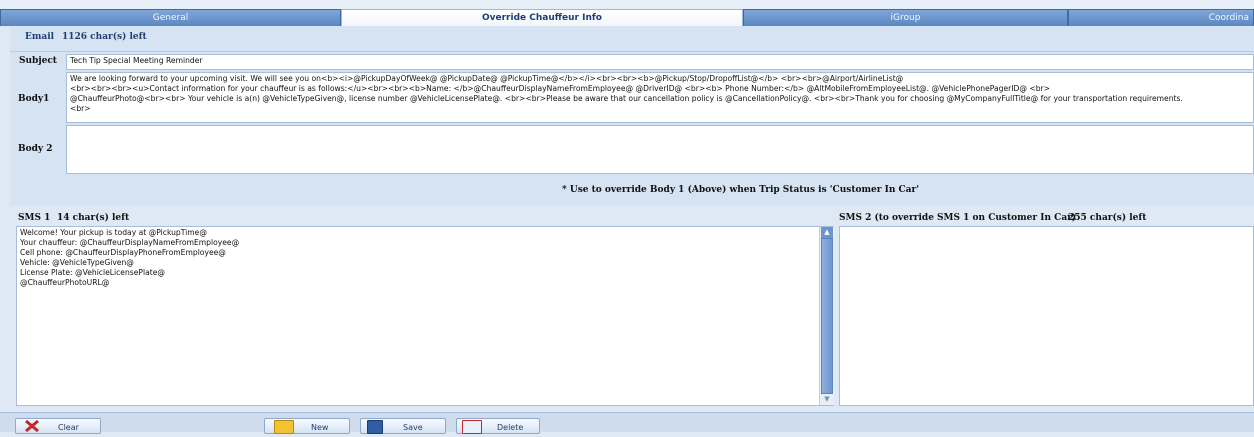 The height and width of the screenshot is (437, 1254). What do you see at coordinates (38, 61) in the screenshot?
I see `subject-label: Subject` at bounding box center [38, 61].